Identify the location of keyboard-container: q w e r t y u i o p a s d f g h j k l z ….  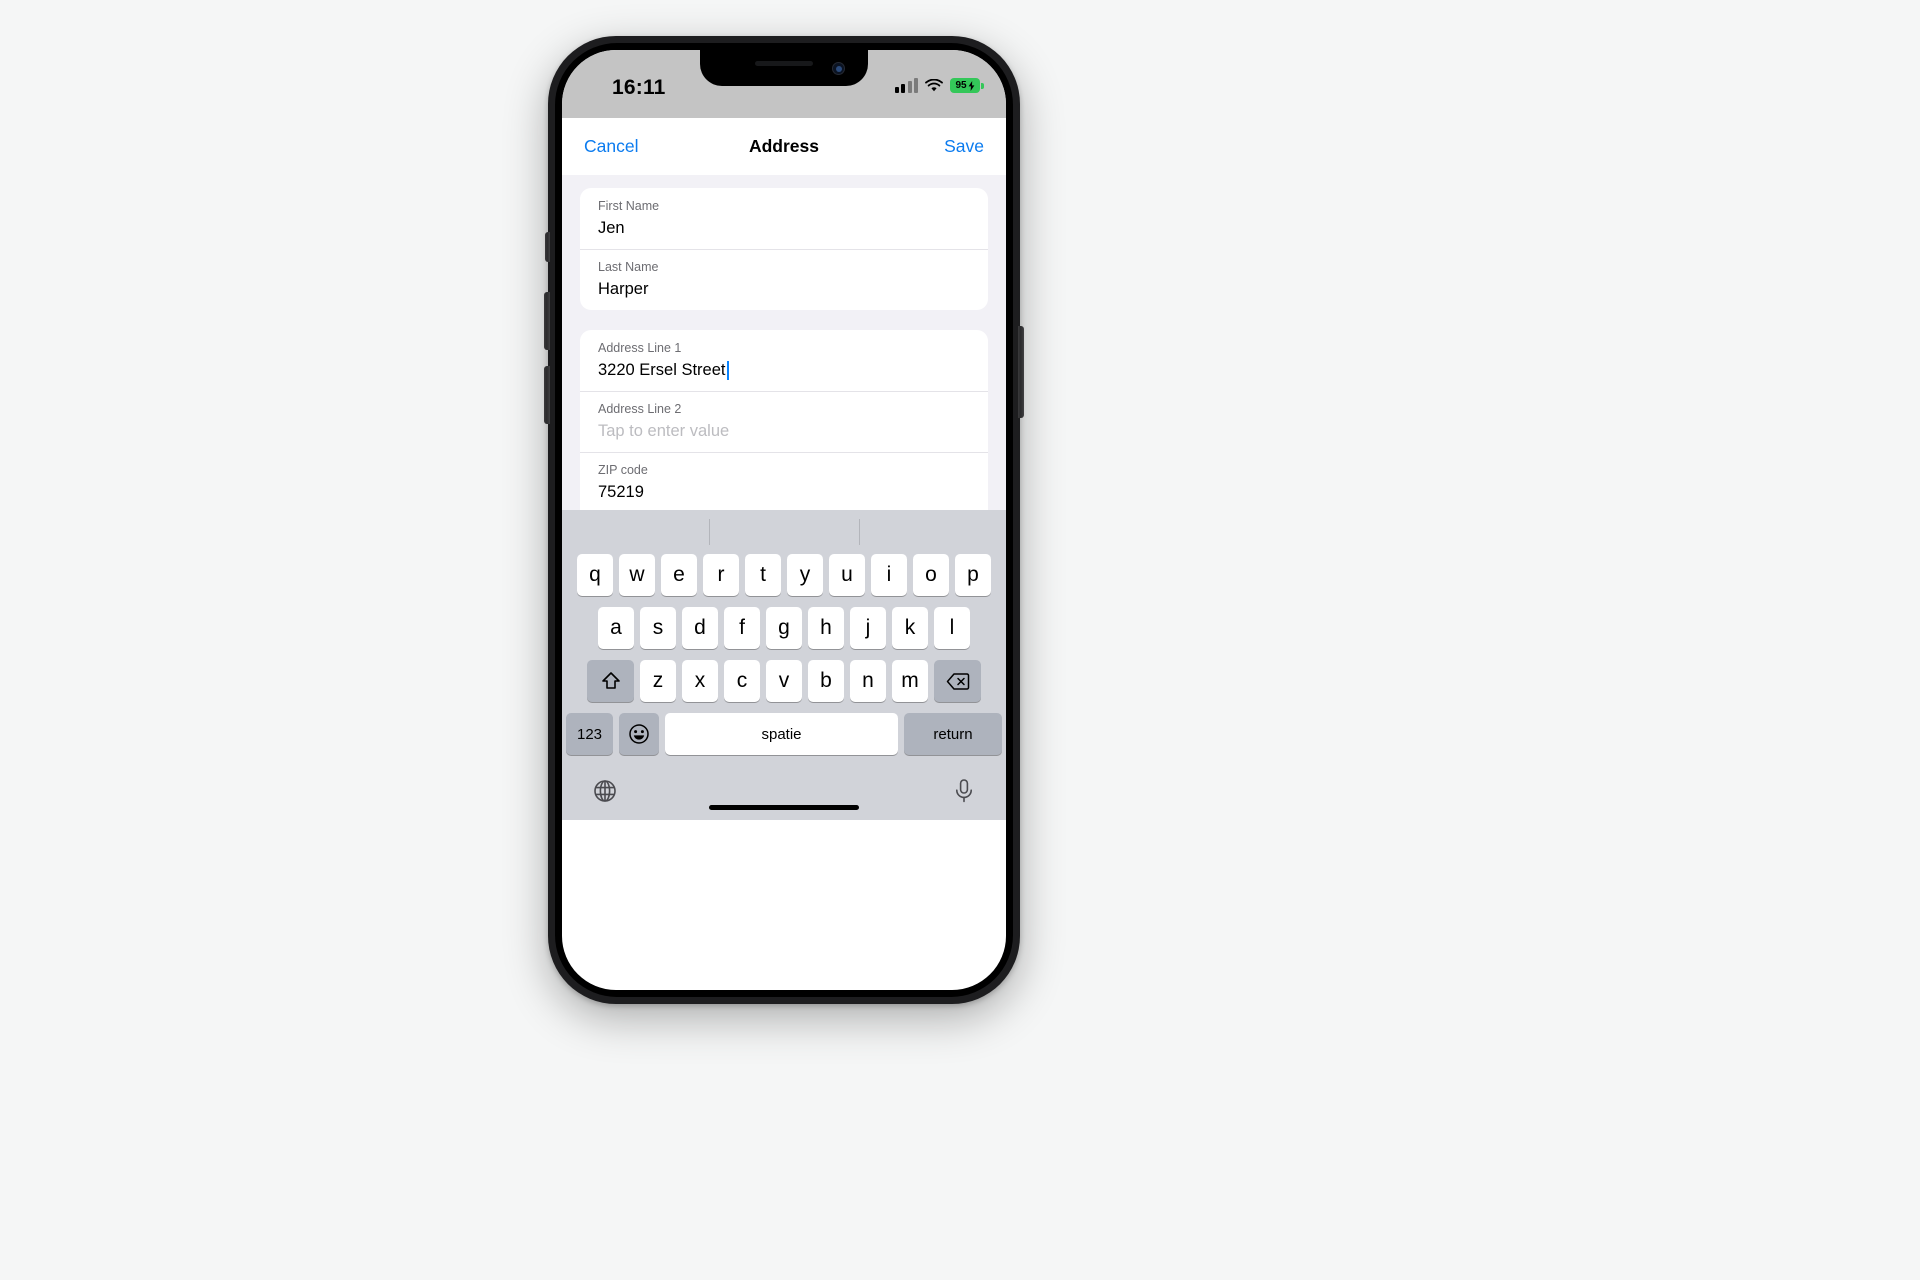
(784, 665).